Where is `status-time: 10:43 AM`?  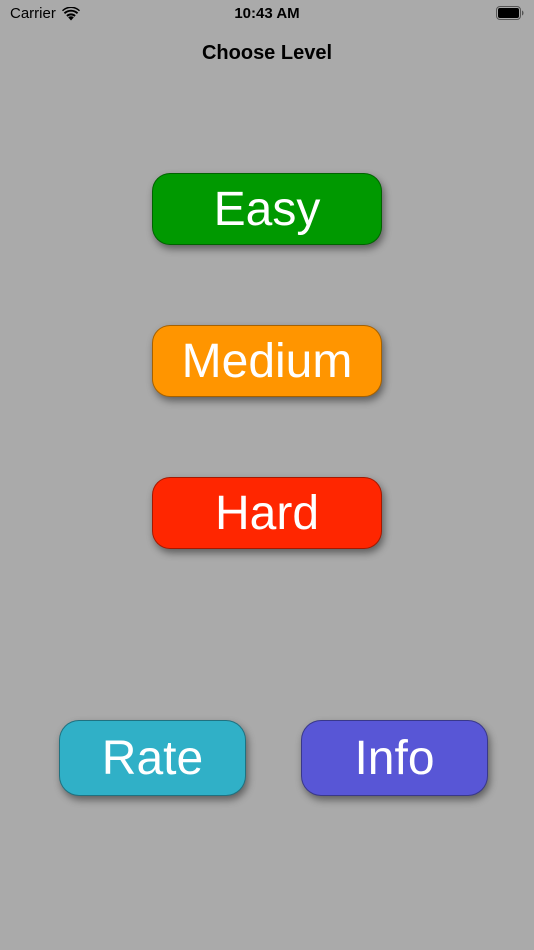 status-time: 10:43 AM is located at coordinates (267, 13).